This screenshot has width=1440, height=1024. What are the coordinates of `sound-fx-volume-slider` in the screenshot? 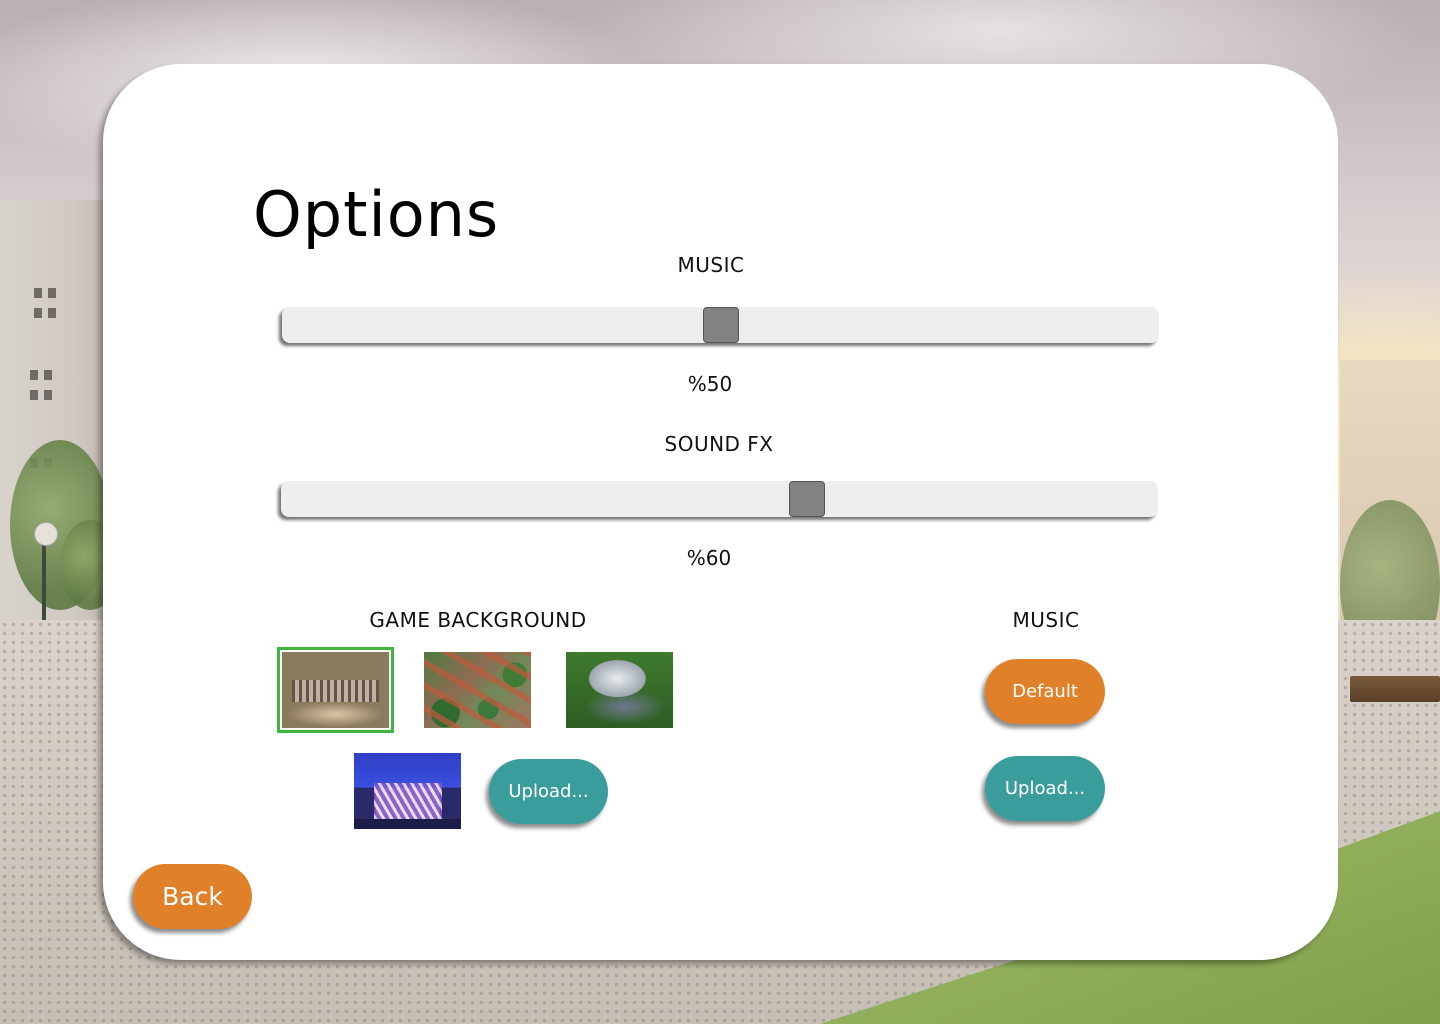 It's located at (719, 499).